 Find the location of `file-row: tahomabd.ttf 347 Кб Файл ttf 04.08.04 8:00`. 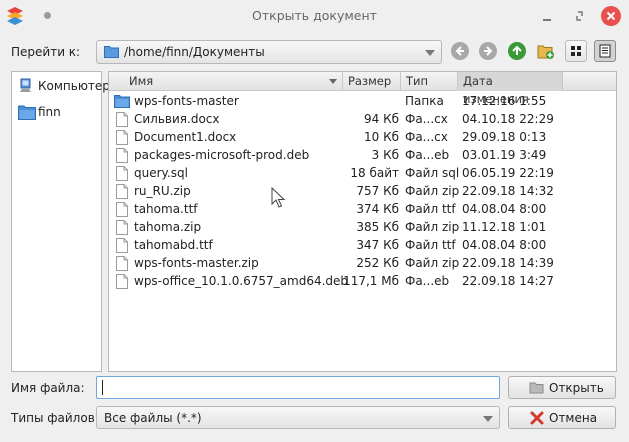

file-row: tahomabd.ttf 347 Кб Файл ttf 04.08.04 8:00 is located at coordinates (362, 245).